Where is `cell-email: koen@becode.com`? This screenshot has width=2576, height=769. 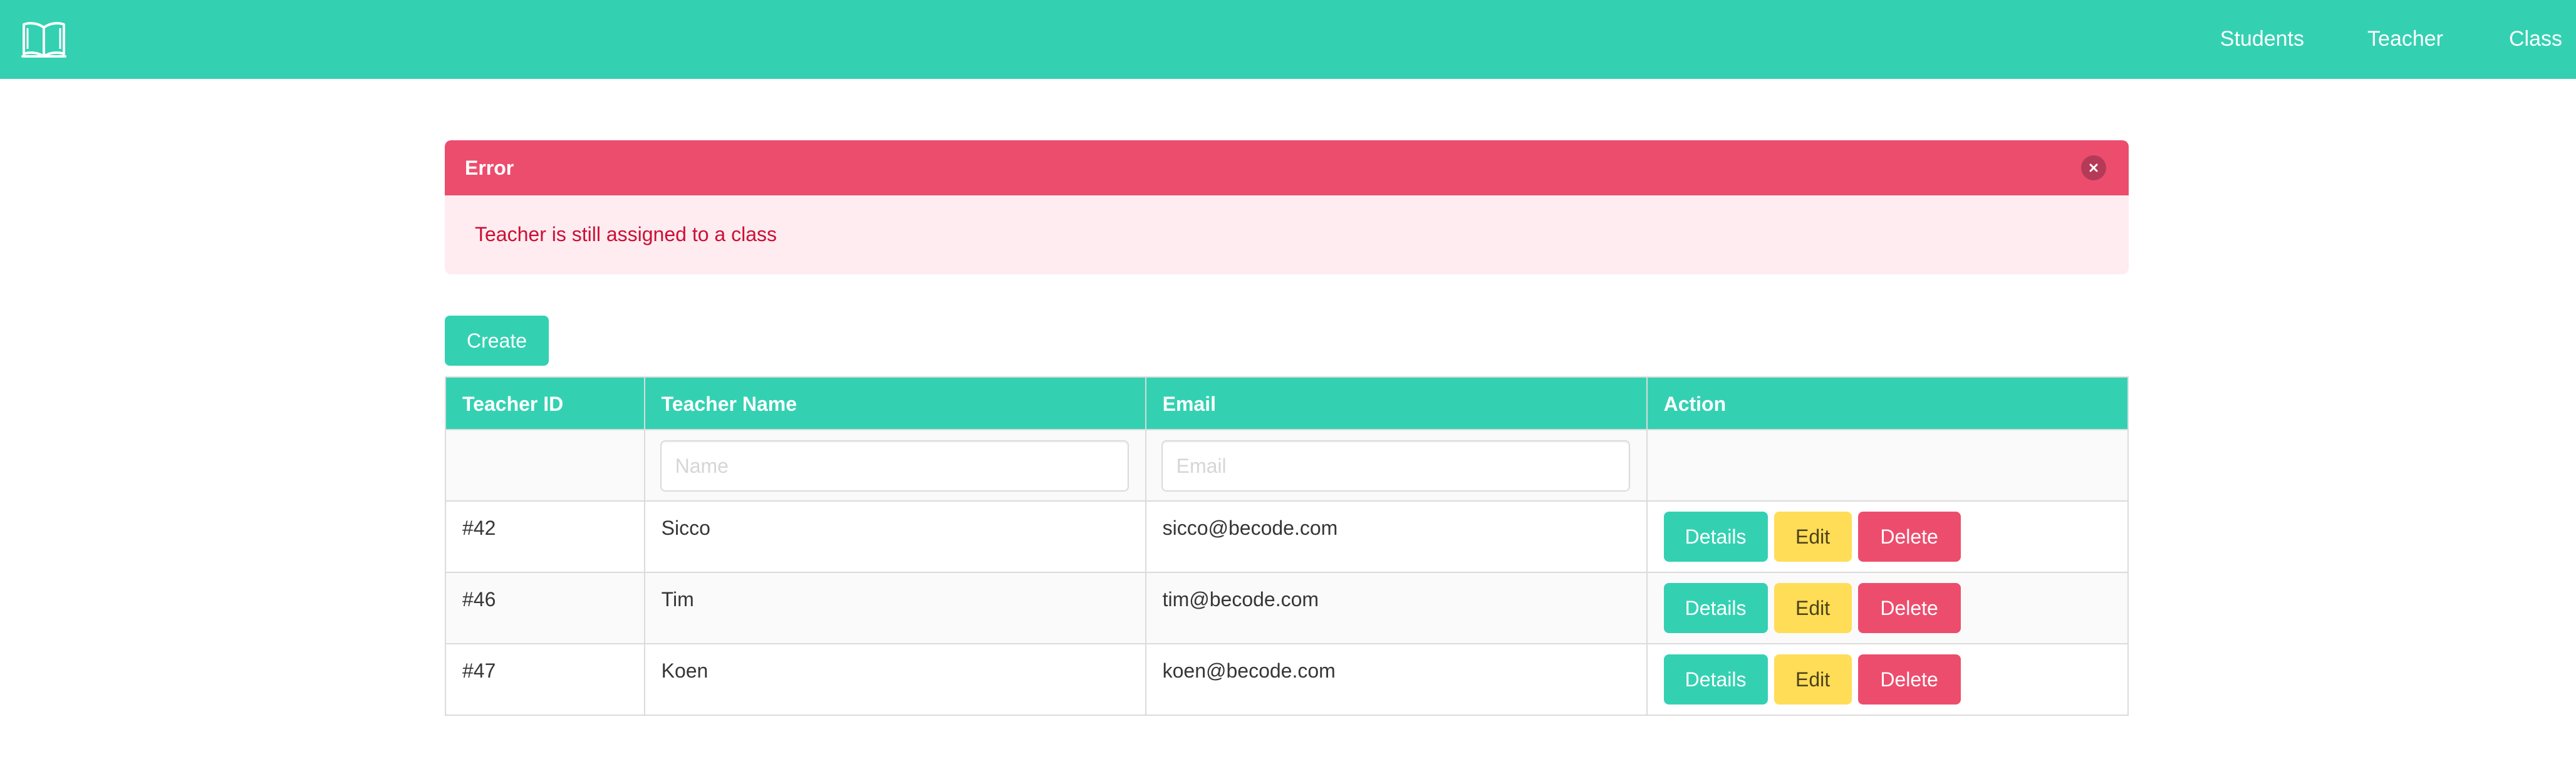
cell-email: koen@becode.com is located at coordinates (1396, 679).